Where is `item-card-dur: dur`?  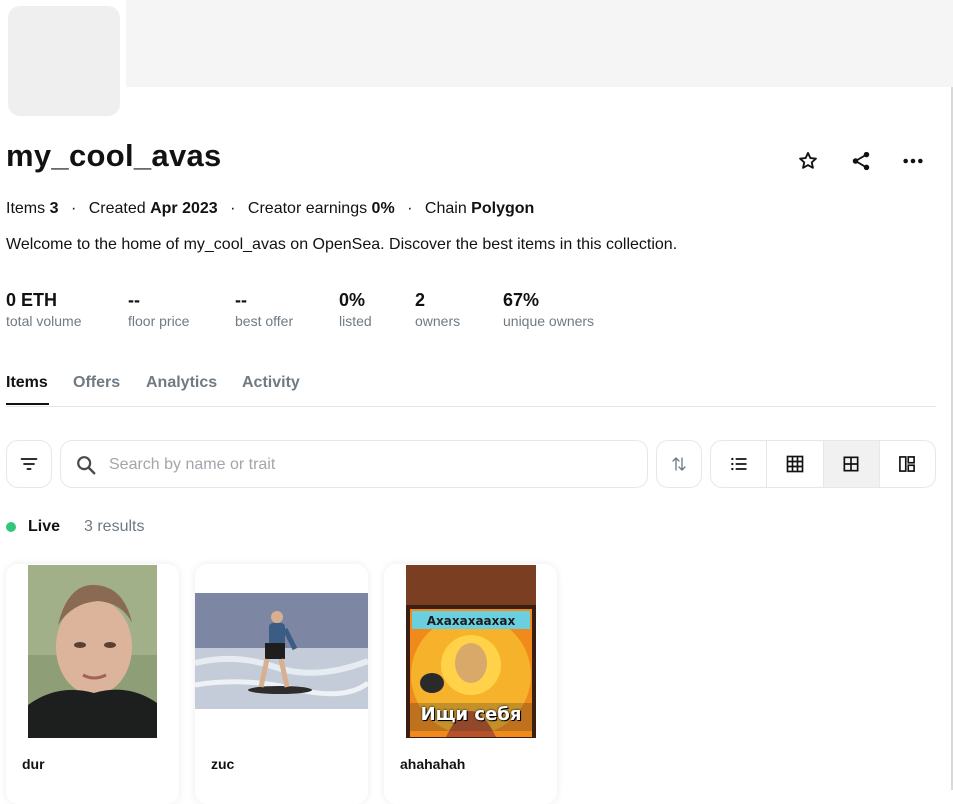 item-card-dur: dur is located at coordinates (92, 684).